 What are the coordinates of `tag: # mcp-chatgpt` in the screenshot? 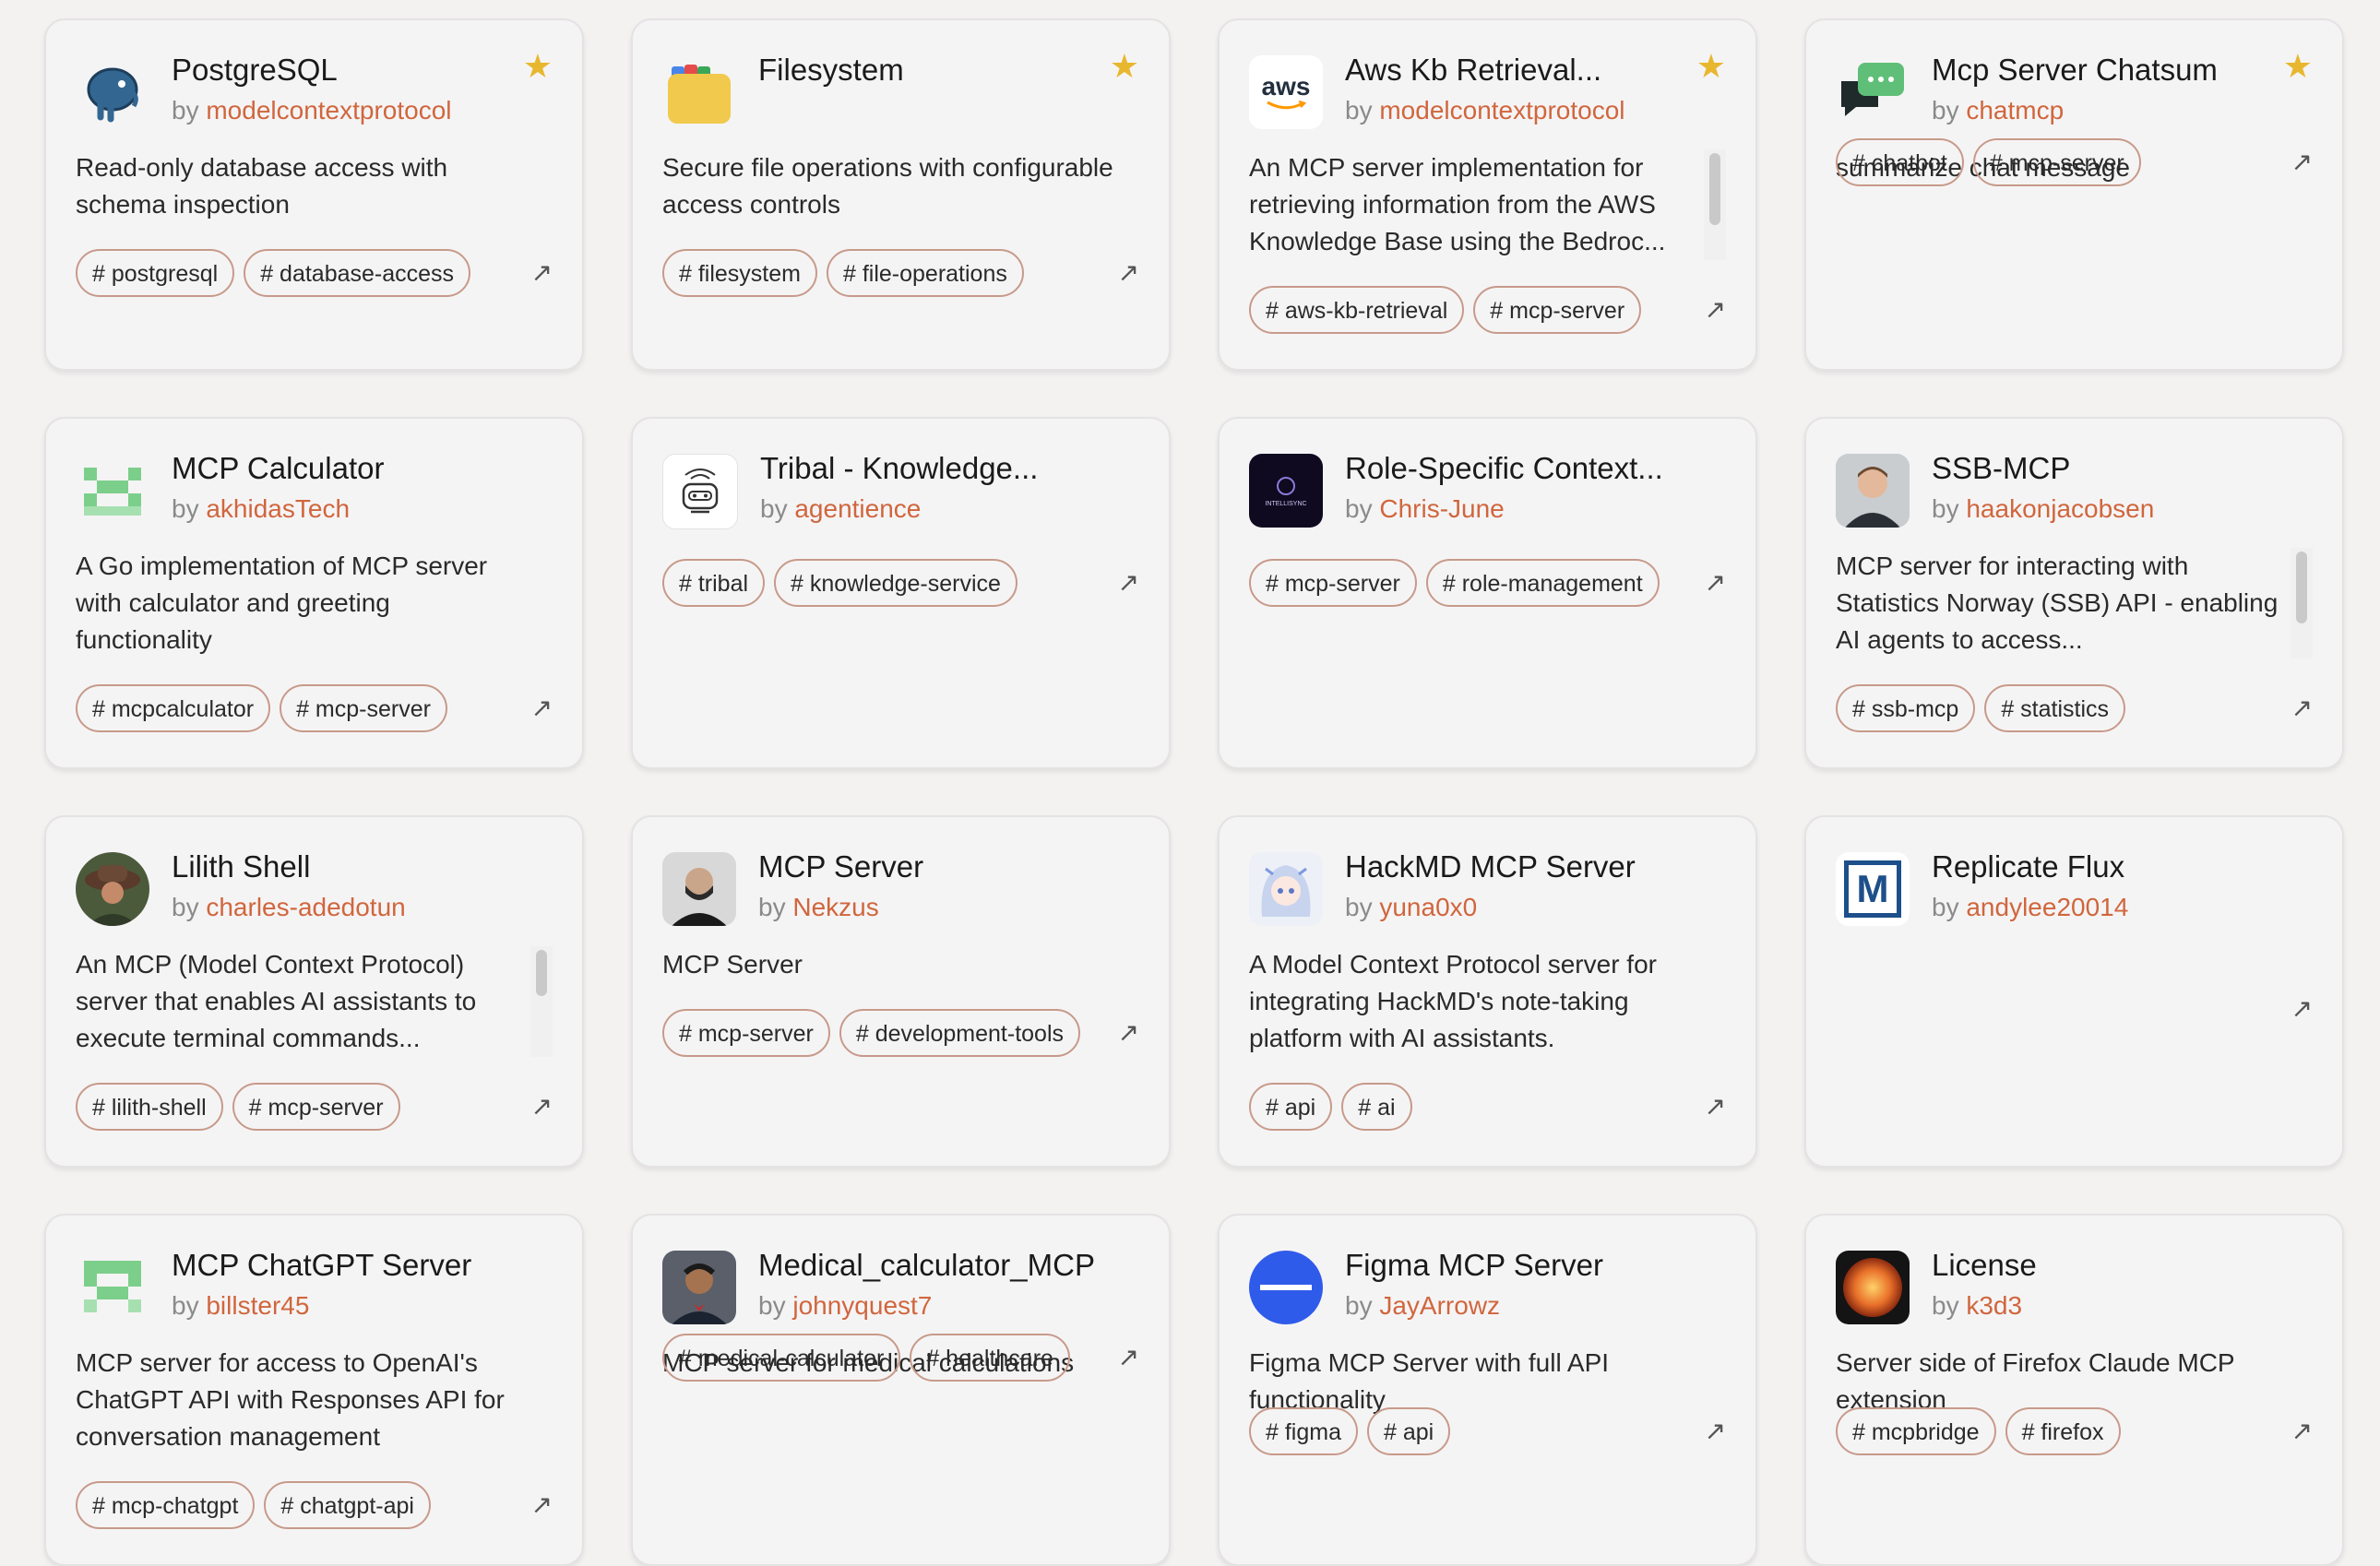 It's located at (166, 1505).